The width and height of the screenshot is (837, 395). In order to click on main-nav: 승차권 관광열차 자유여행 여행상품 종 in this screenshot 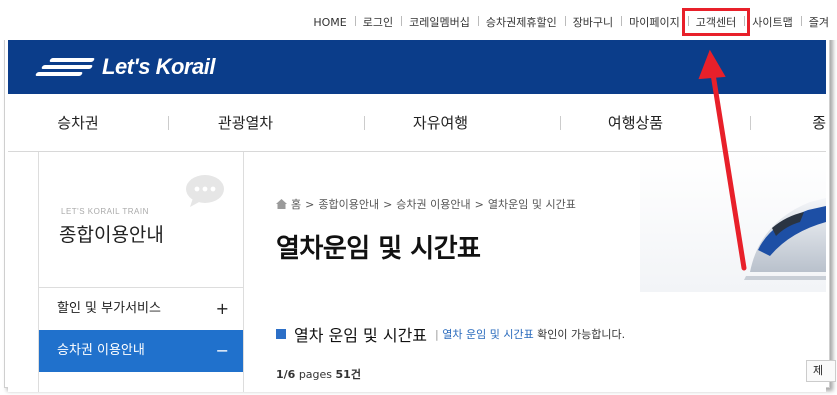, I will do `click(417, 123)`.